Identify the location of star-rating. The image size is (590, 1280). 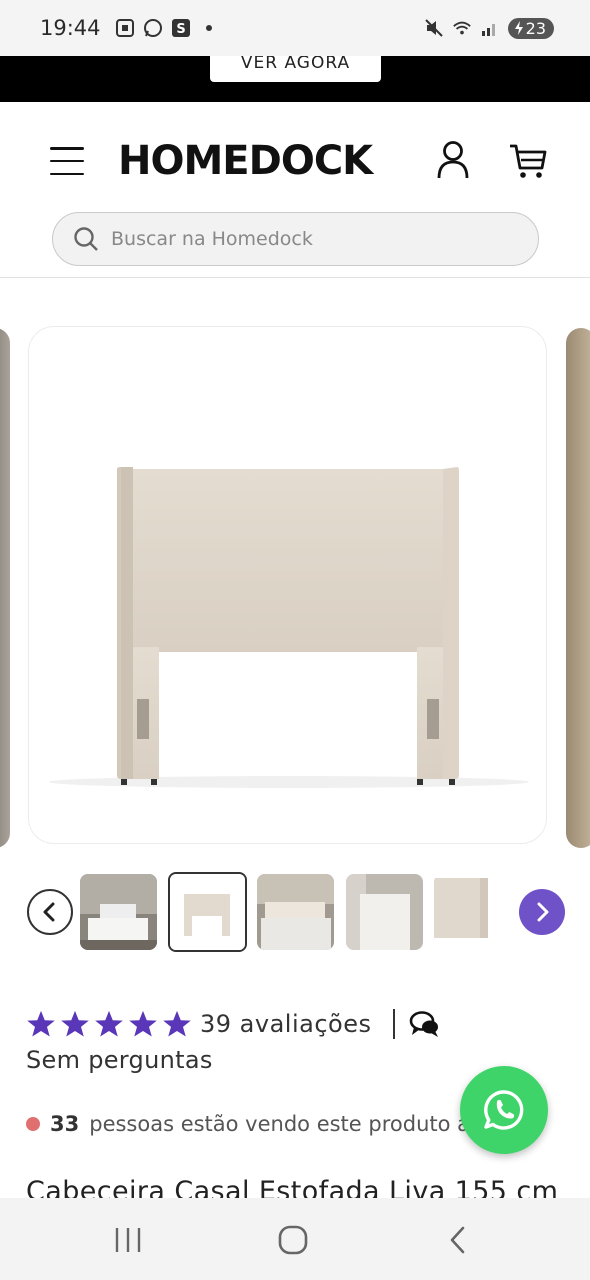
(111, 1024).